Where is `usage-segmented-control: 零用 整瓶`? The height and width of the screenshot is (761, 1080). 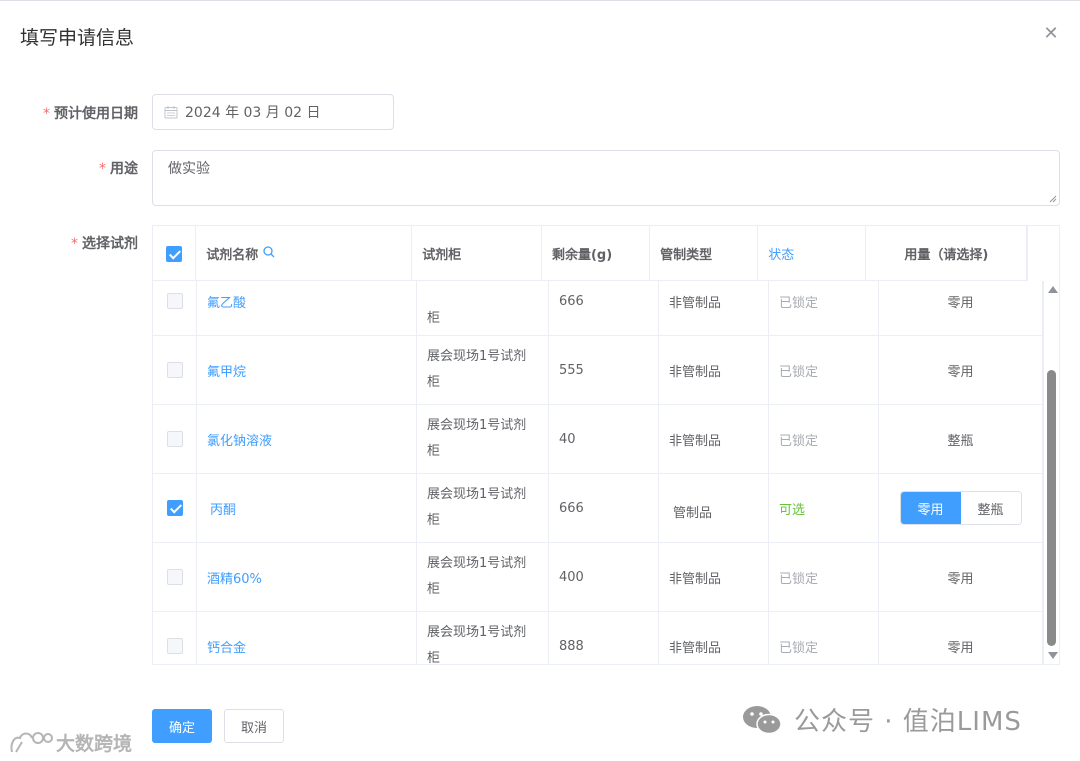
usage-segmented-control: 零用 整瓶 is located at coordinates (960, 508).